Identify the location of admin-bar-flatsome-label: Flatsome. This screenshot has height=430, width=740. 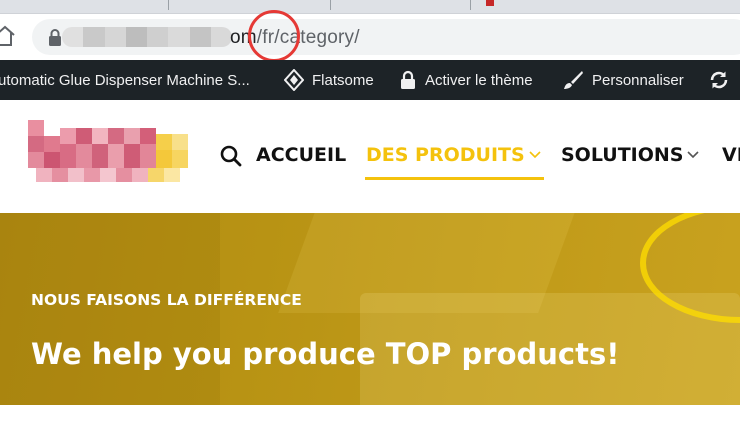
(343, 80).